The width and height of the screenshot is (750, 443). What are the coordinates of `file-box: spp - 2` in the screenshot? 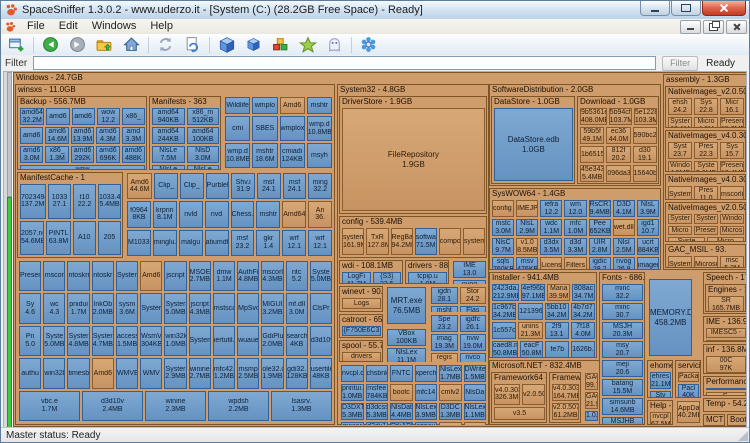 It's located at (450, 423).